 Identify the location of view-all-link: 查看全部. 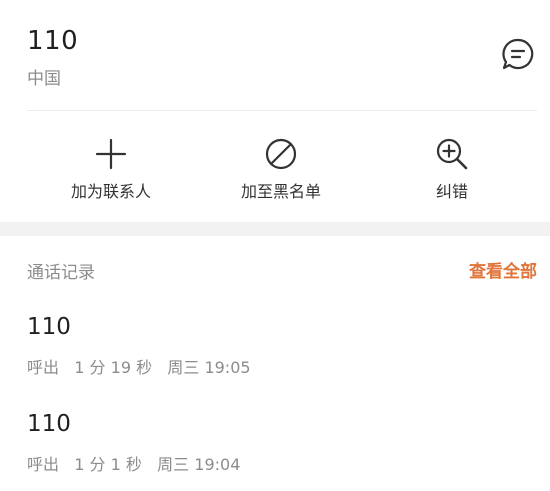
(503, 269).